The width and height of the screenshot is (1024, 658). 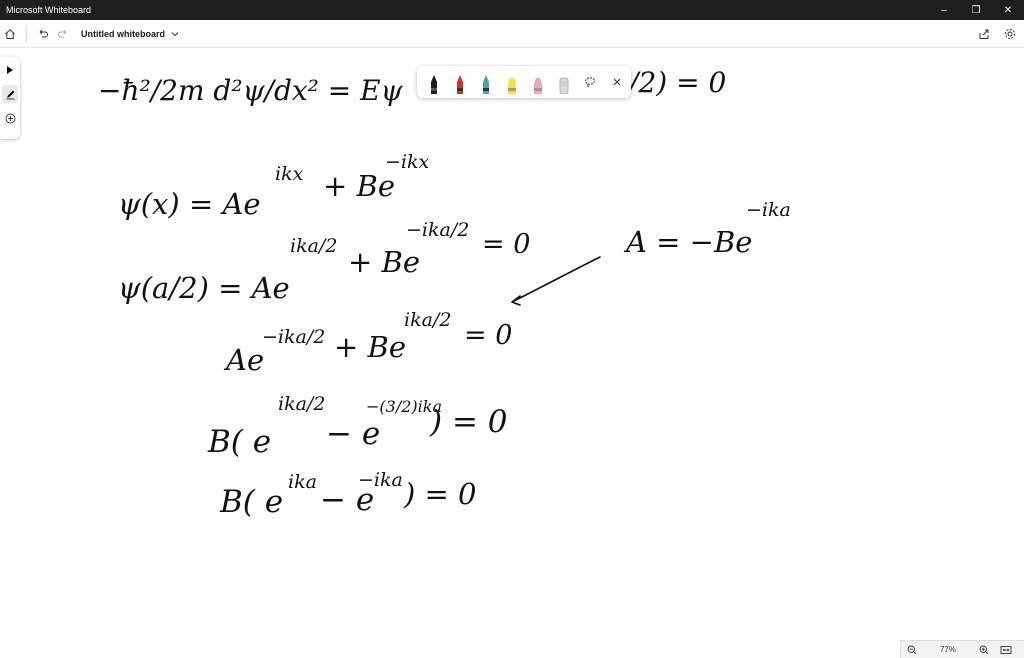 What do you see at coordinates (511, 82) in the screenshot?
I see `yellow-highlighter-icon` at bounding box center [511, 82].